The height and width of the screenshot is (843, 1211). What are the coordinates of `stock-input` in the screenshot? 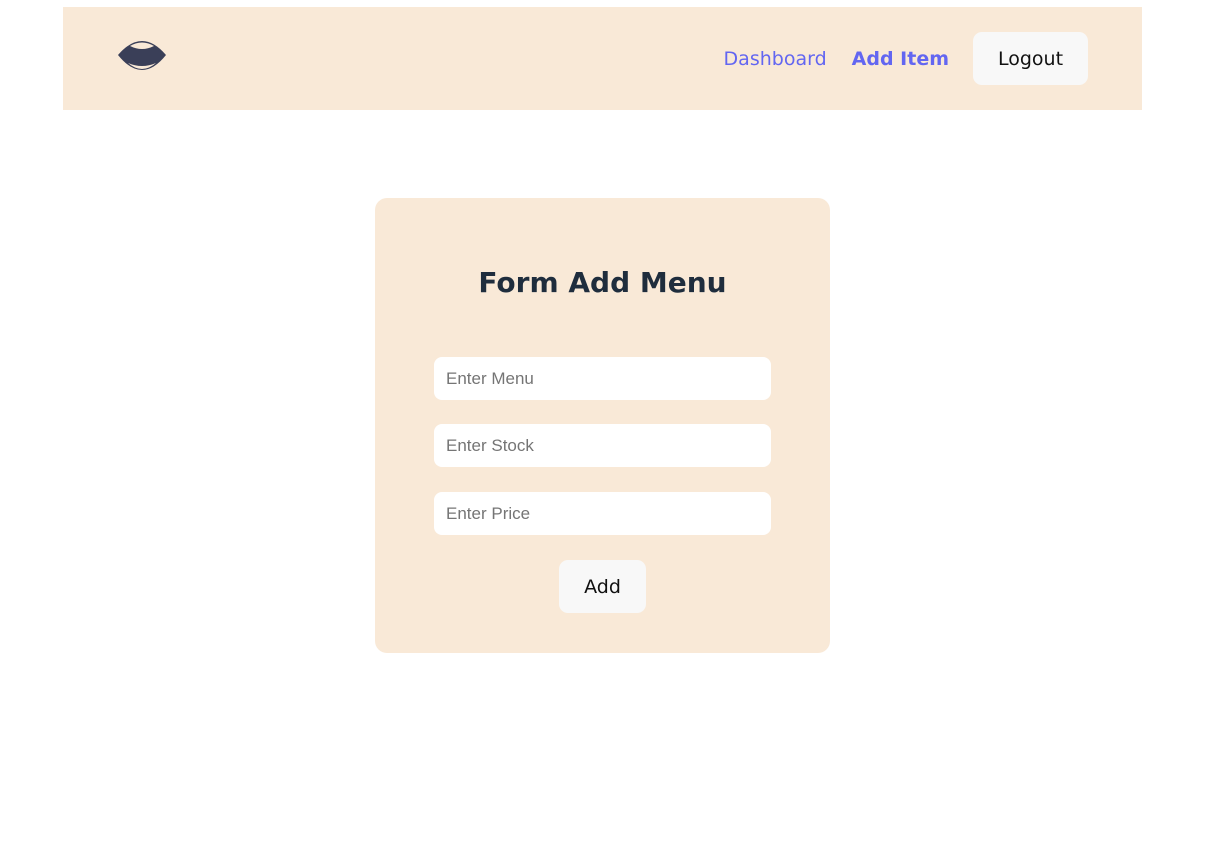 It's located at (602, 445).